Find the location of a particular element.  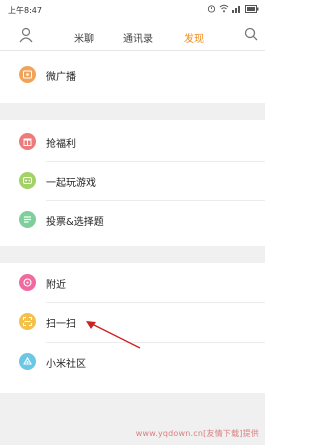

list-item-label: 抢福利 is located at coordinates (61, 144).